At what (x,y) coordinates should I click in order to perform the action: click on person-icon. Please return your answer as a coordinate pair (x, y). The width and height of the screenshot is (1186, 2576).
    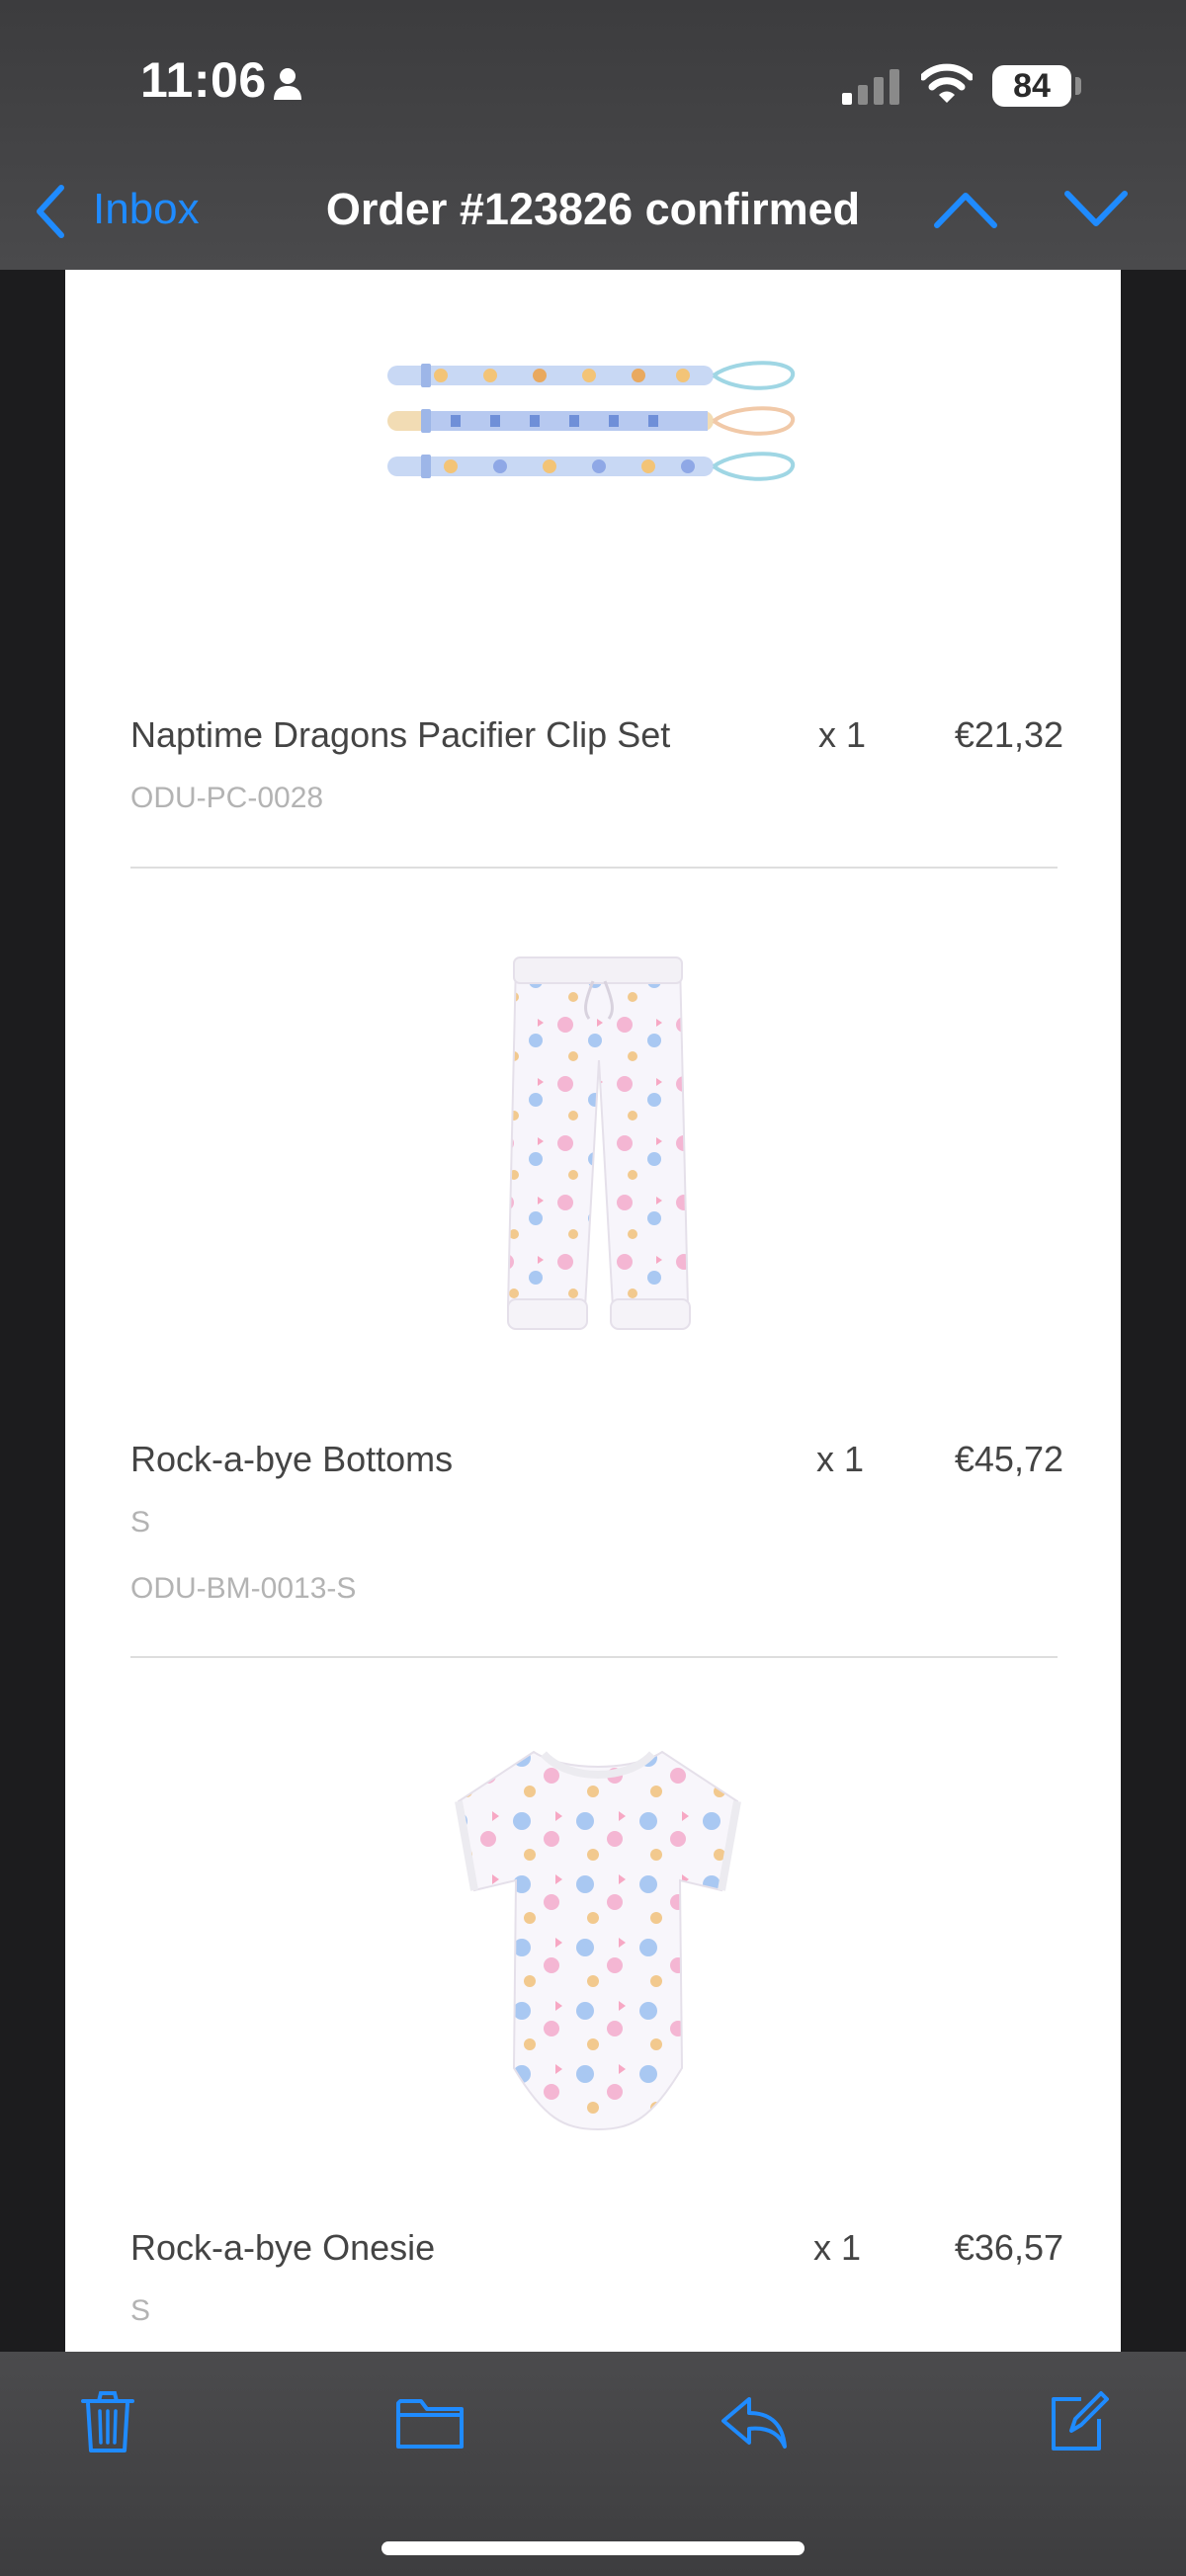
    Looking at the image, I should click on (287, 84).